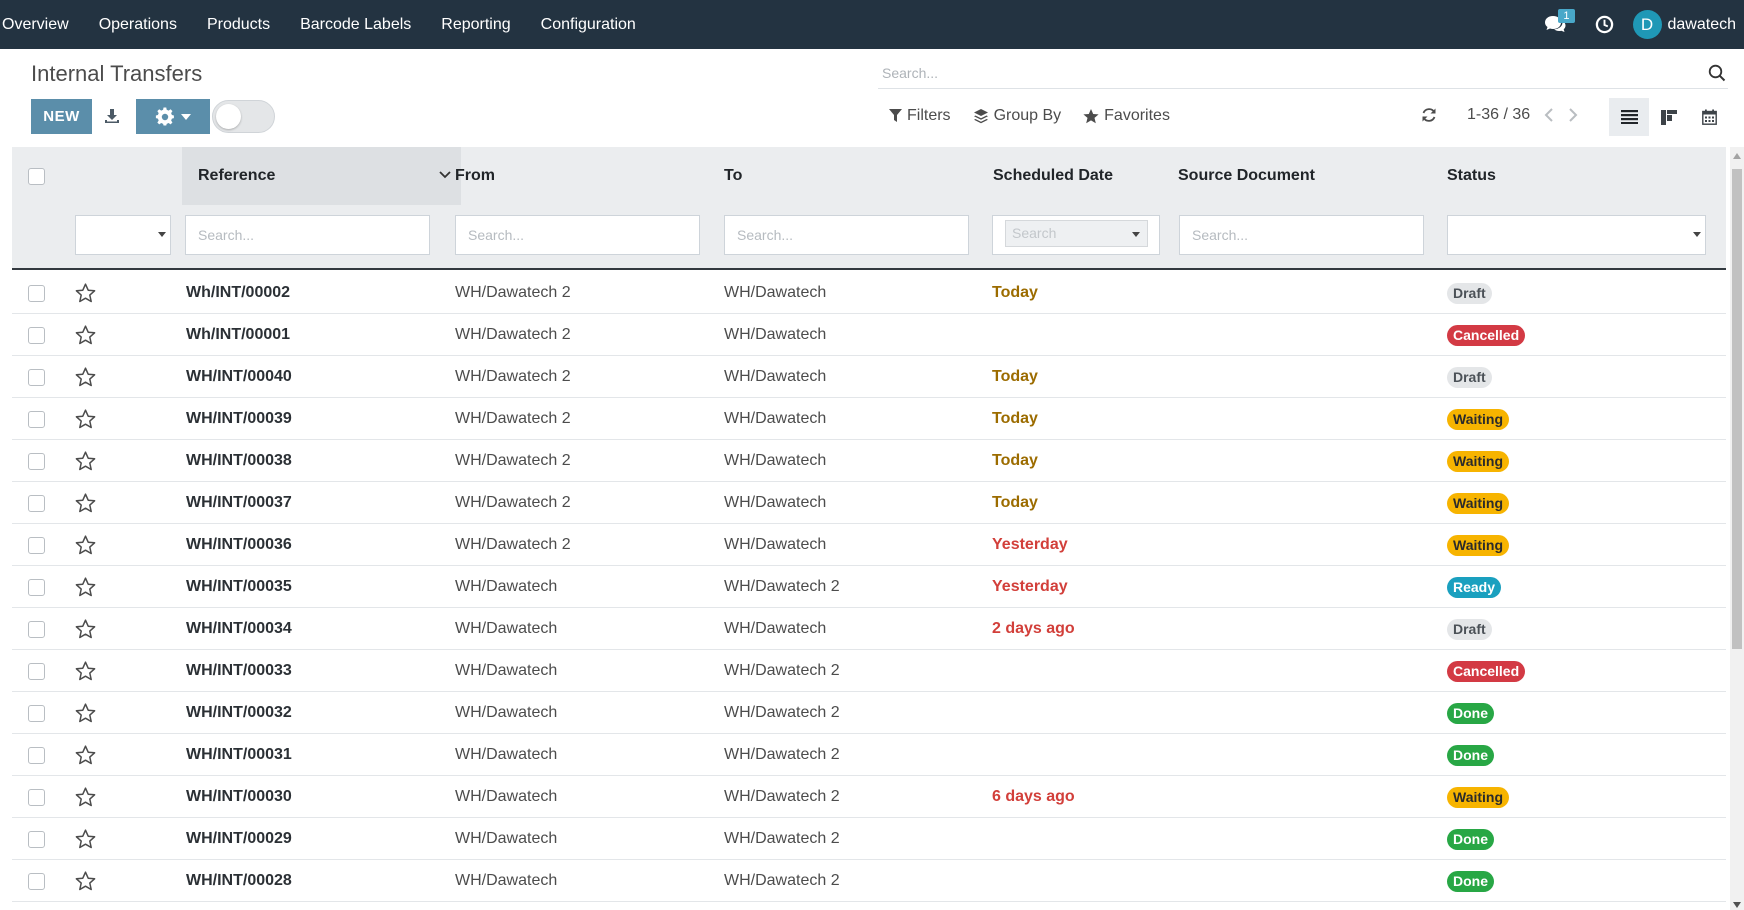  What do you see at coordinates (1647, 24) in the screenshot?
I see `user-avatar: D` at bounding box center [1647, 24].